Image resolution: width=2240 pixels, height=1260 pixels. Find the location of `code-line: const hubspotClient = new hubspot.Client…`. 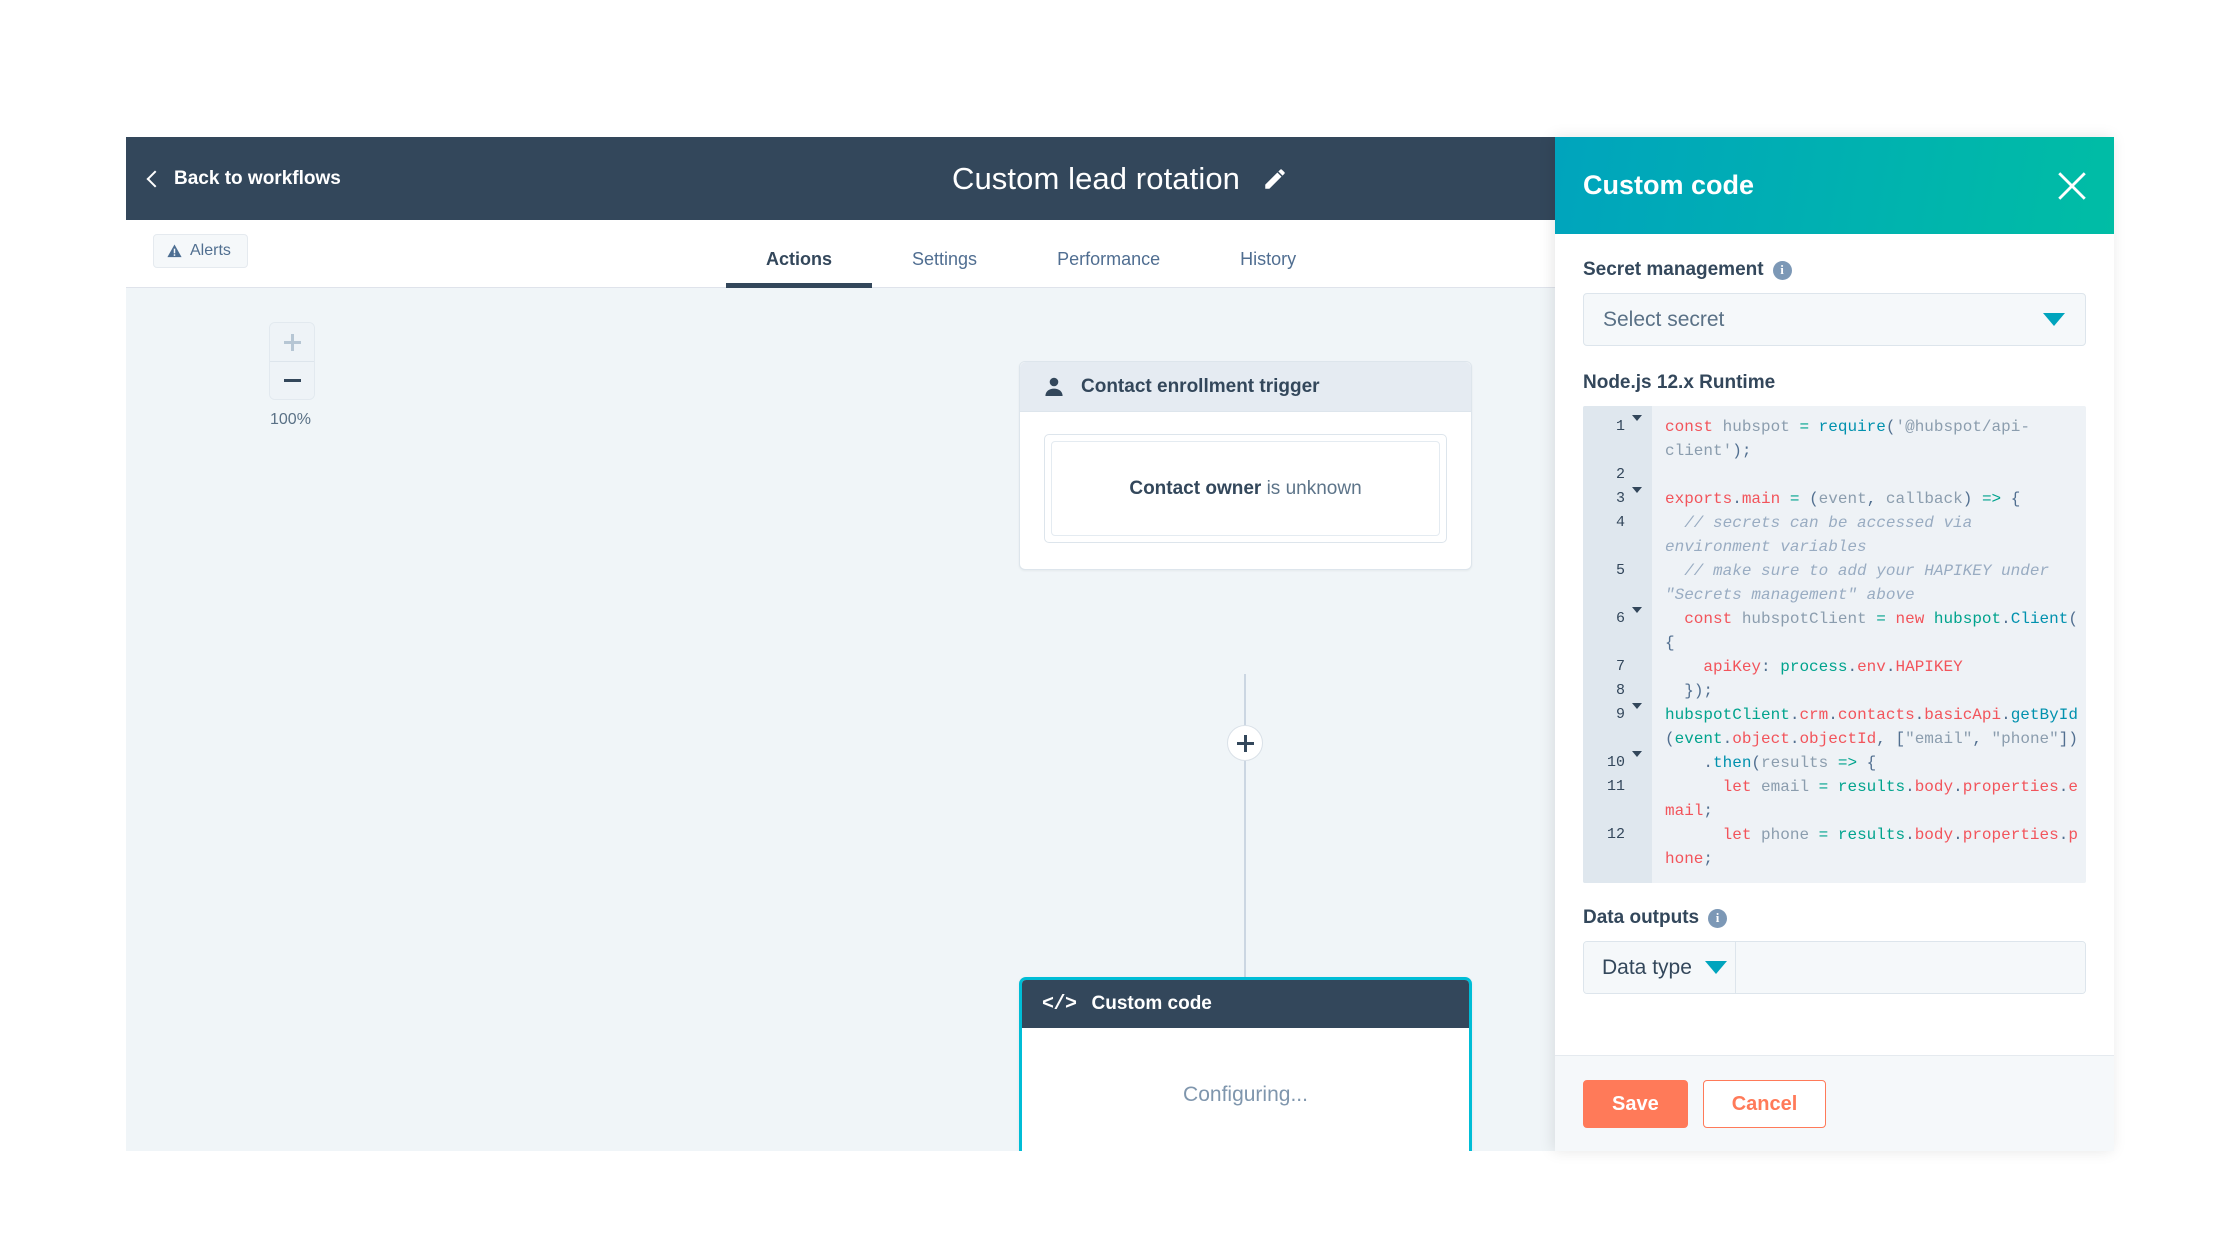

code-line: const hubspotClient = new hubspot.Client… is located at coordinates (1871, 631).